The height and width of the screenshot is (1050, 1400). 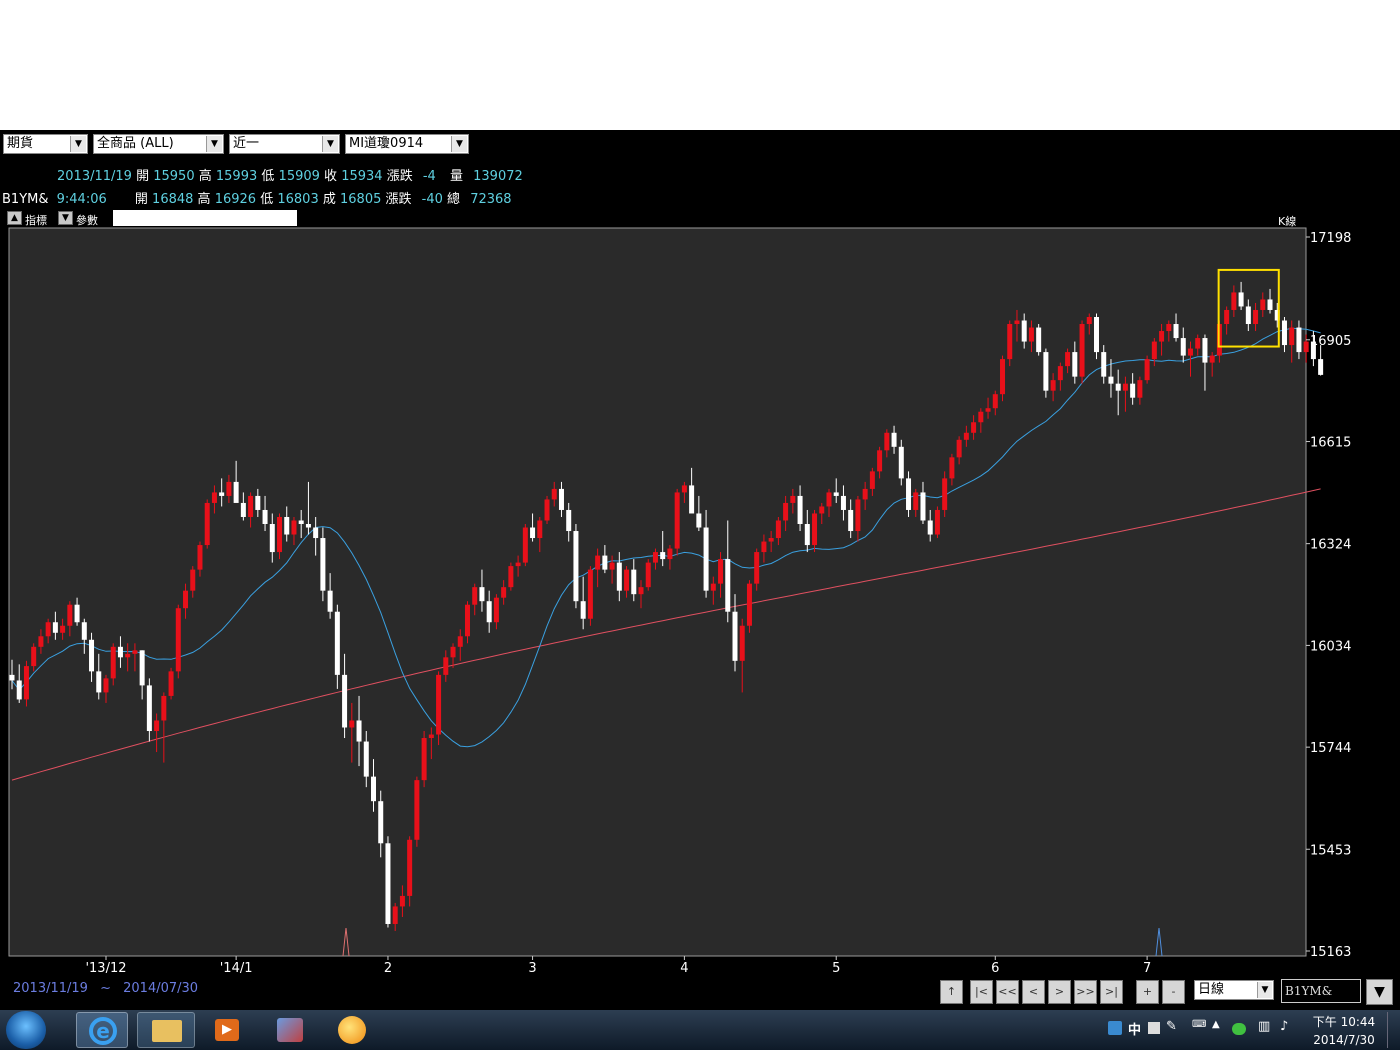 What do you see at coordinates (352, 1030) in the screenshot?
I see `messenger-taskbar-button` at bounding box center [352, 1030].